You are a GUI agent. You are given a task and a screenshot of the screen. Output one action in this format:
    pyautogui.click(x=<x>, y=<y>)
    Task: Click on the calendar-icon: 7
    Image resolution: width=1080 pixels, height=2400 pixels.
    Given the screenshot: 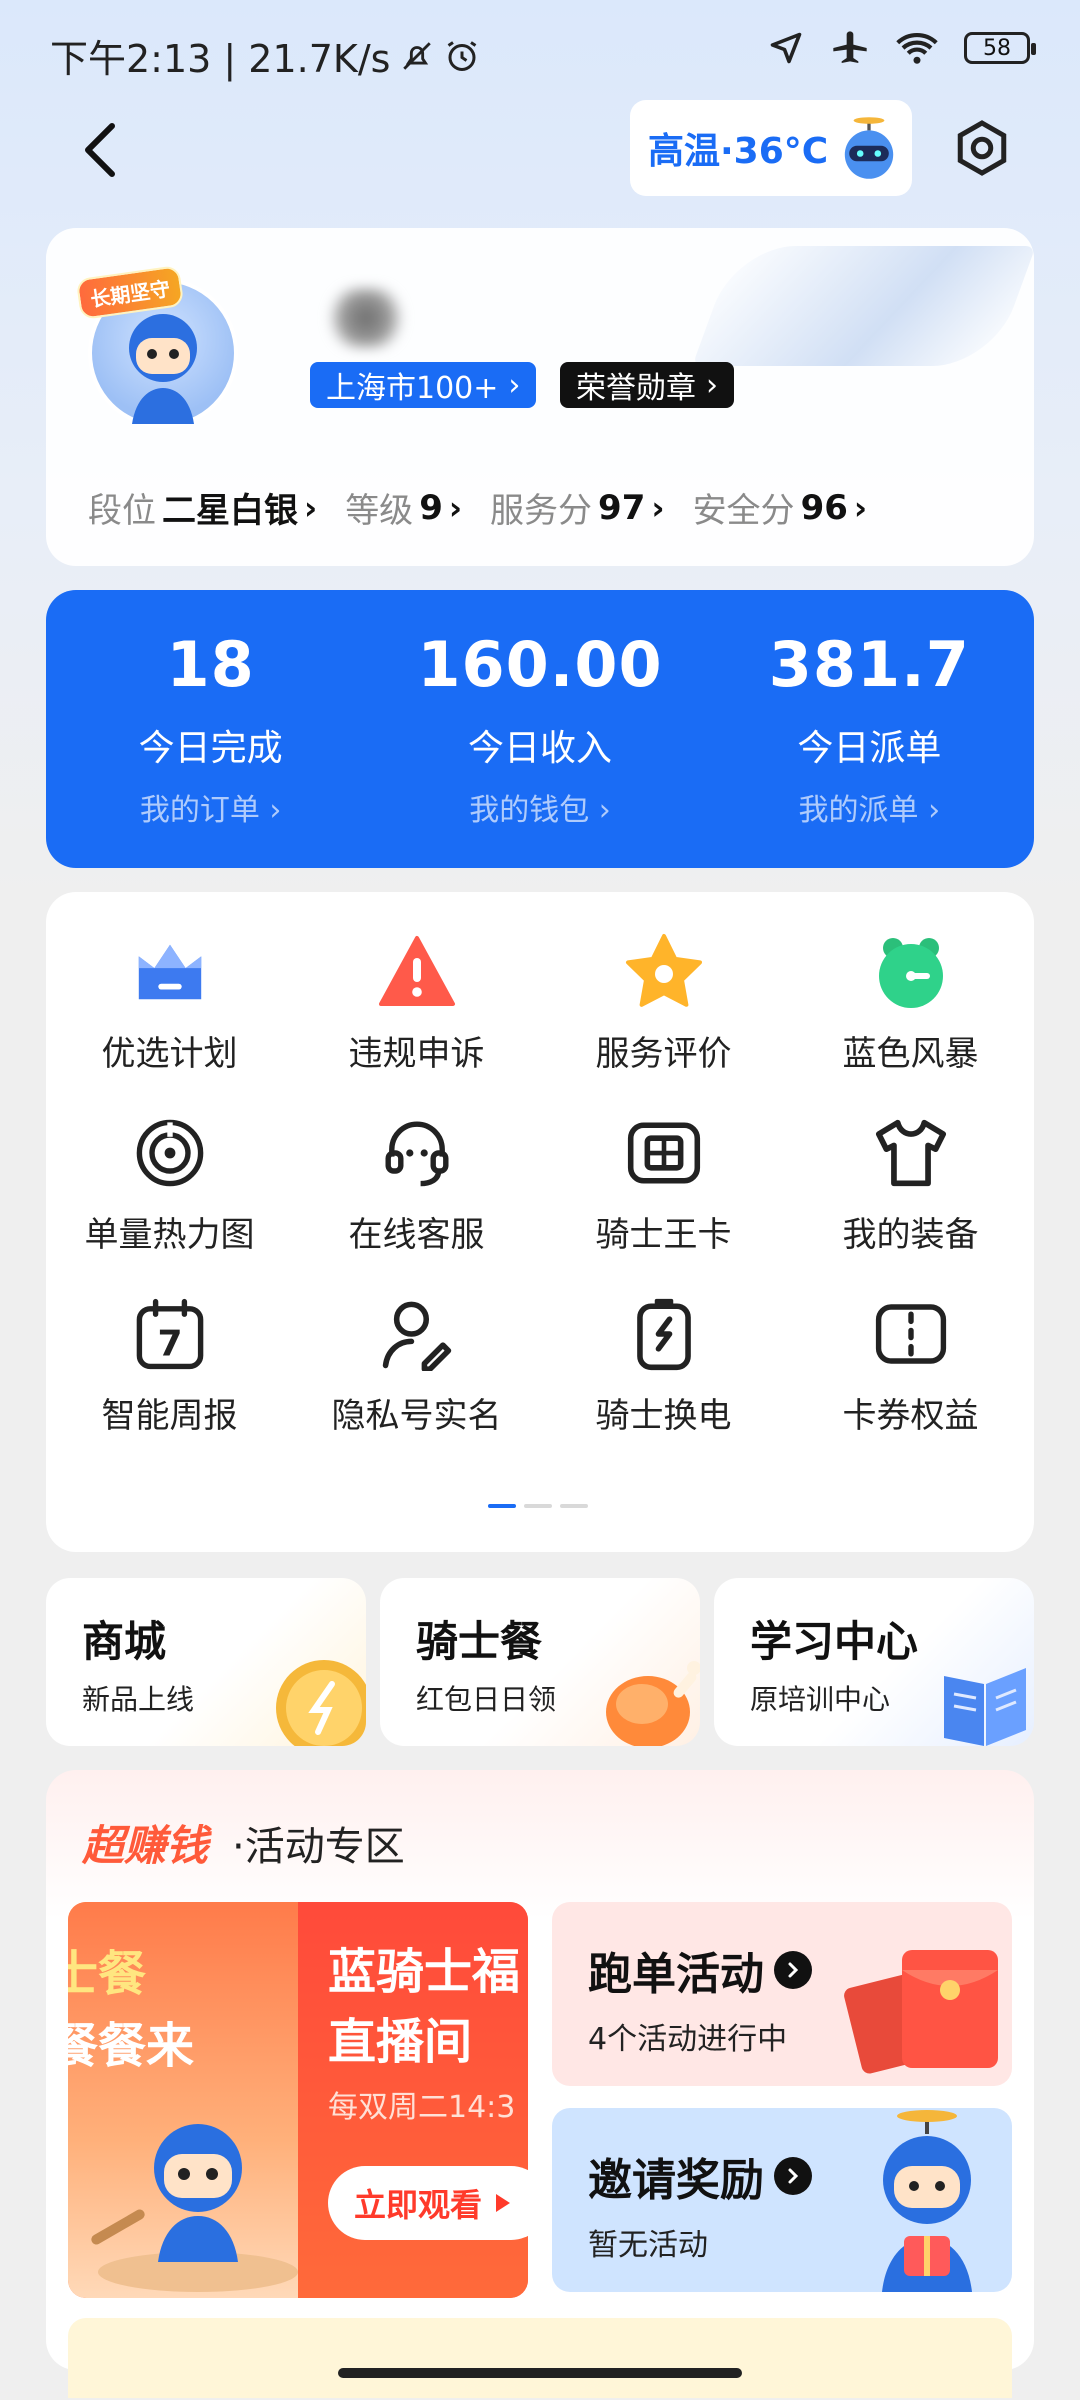 What is the action you would take?
    pyautogui.click(x=170, y=1334)
    